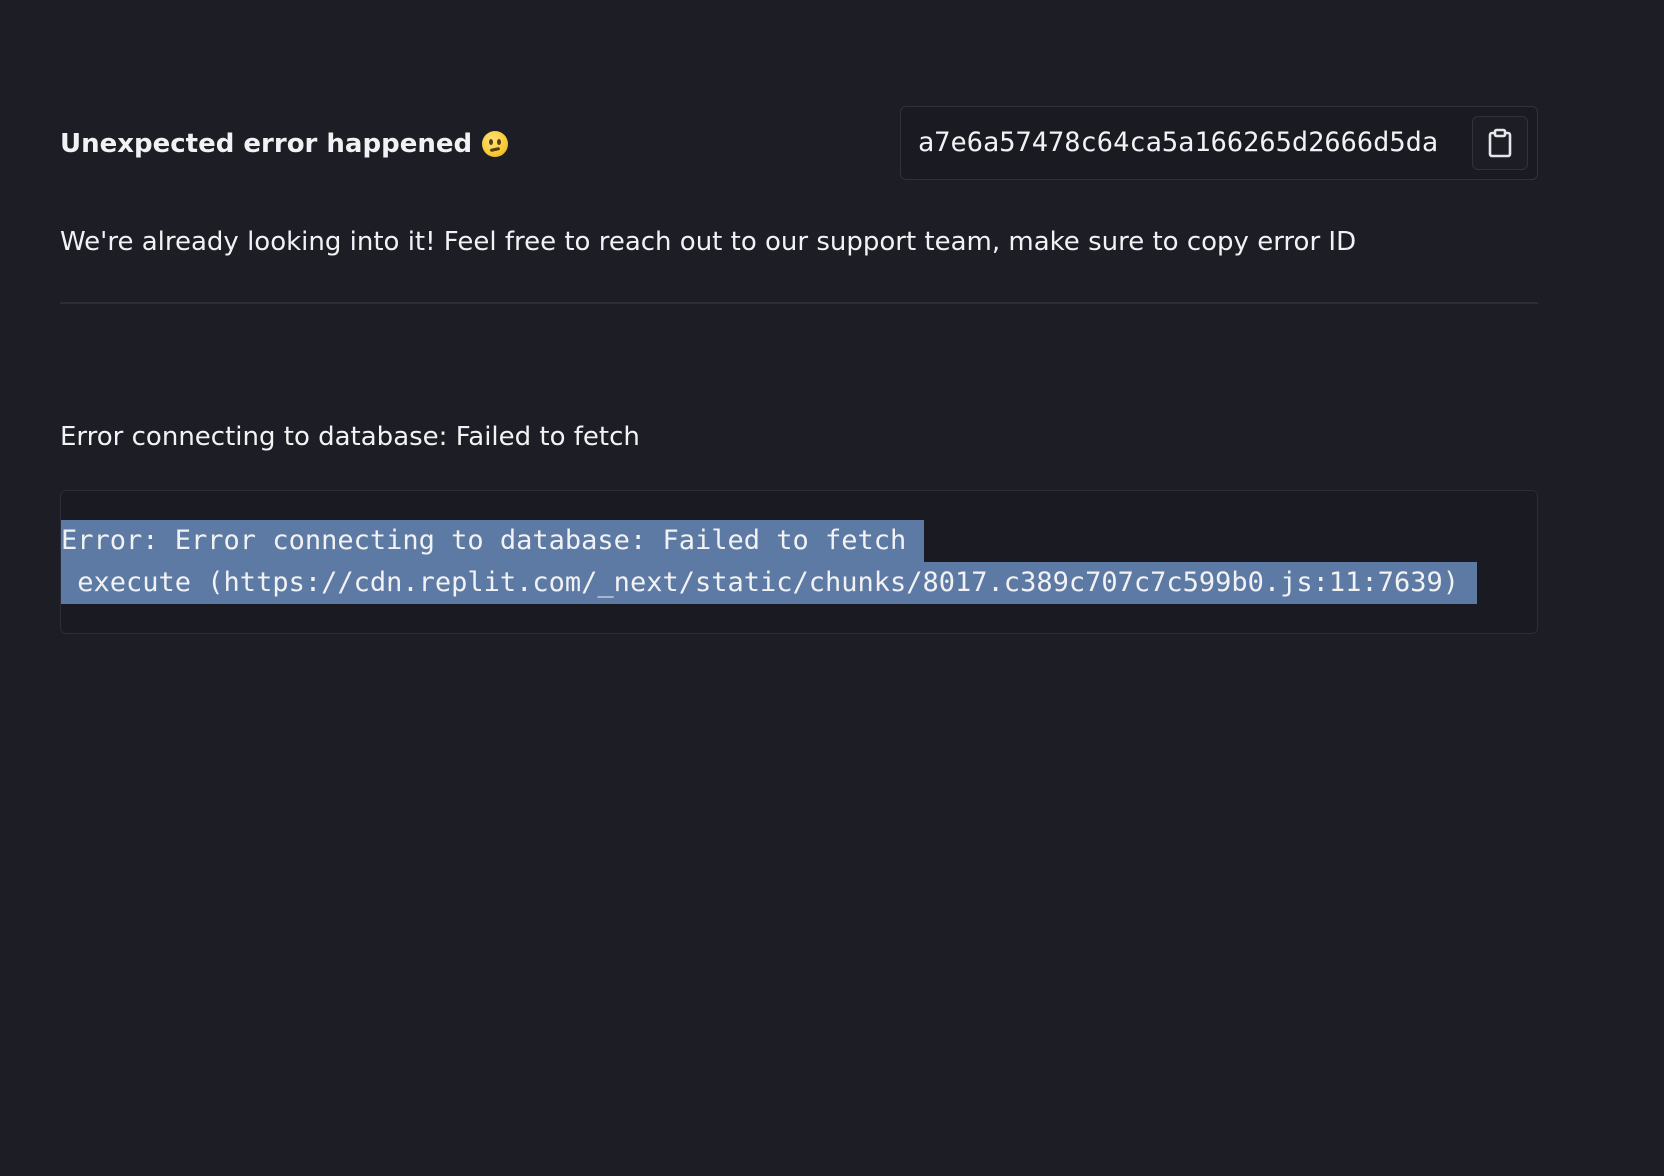 The width and height of the screenshot is (1664, 1176). What do you see at coordinates (266, 144) in the screenshot?
I see `error-title-text: Unexpected error happened` at bounding box center [266, 144].